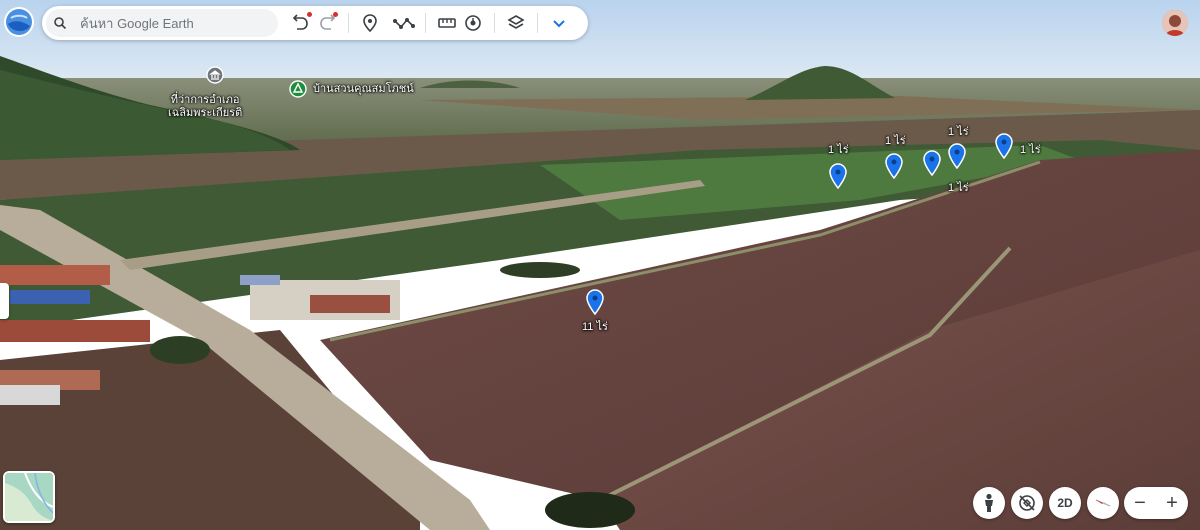 The image size is (1200, 530). Describe the element at coordinates (473, 23) in the screenshot. I see `historical-imagery-icon` at that location.